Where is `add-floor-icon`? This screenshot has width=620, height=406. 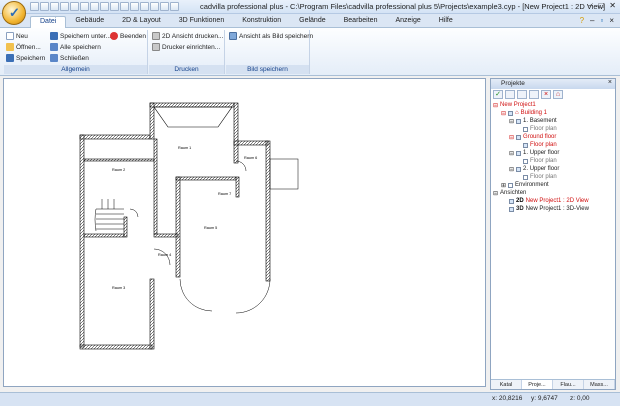 add-floor-icon is located at coordinates (522, 94).